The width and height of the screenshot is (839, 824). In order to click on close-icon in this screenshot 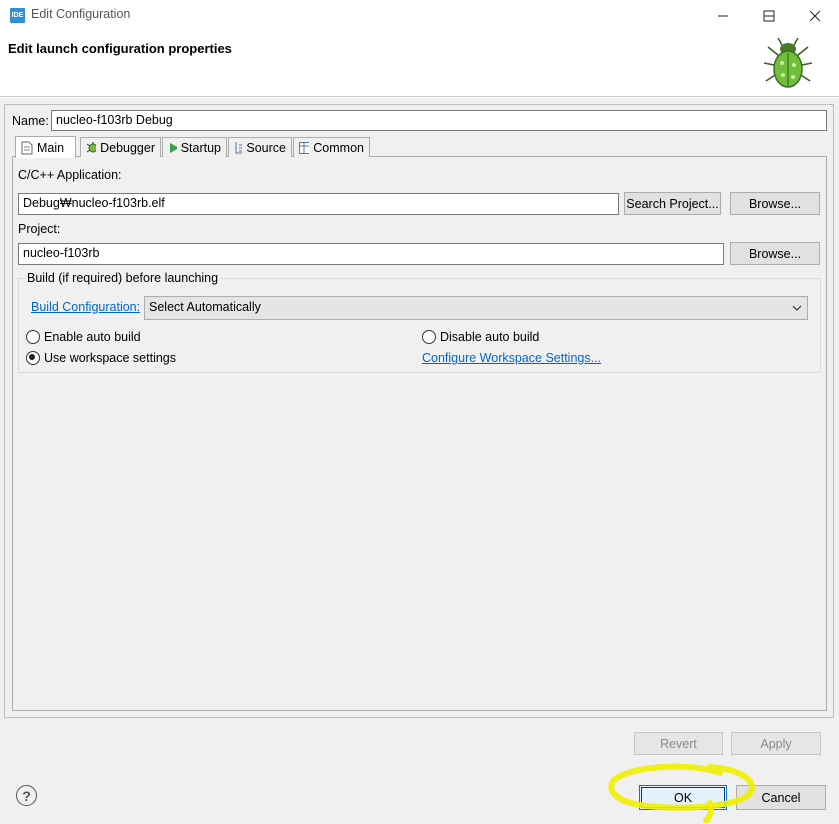, I will do `click(815, 15)`.